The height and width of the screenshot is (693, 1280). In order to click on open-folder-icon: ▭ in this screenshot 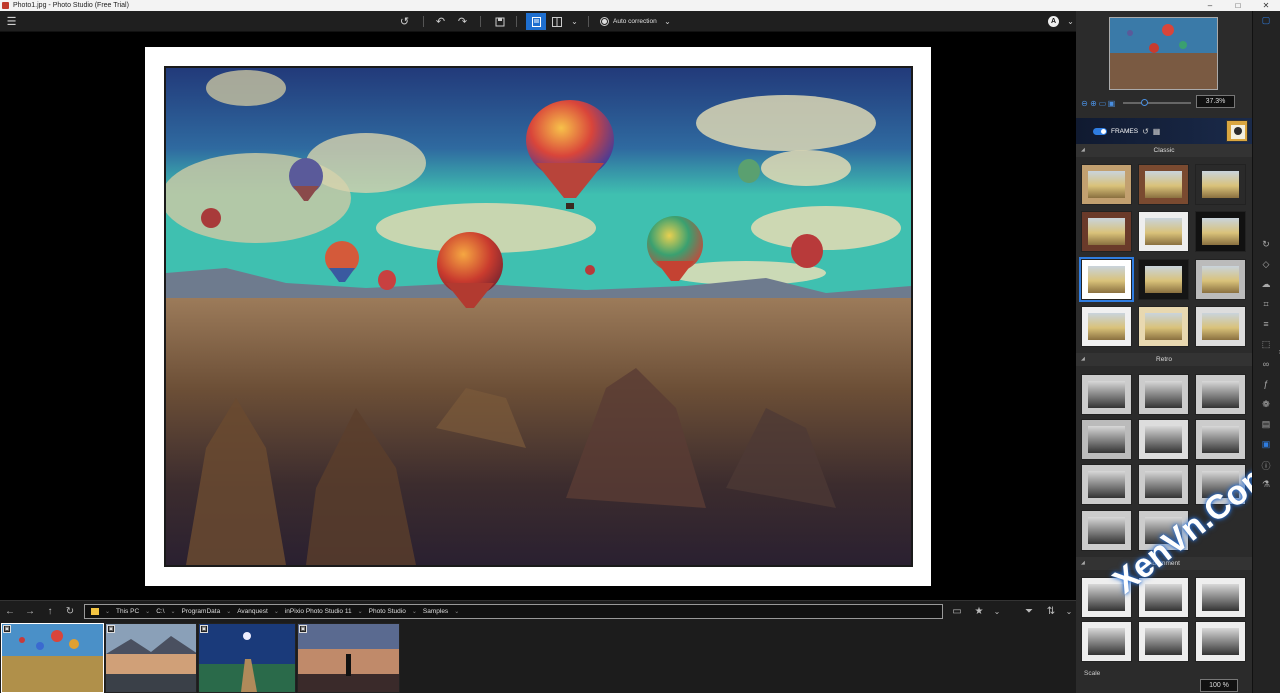, I will do `click(957, 611)`.